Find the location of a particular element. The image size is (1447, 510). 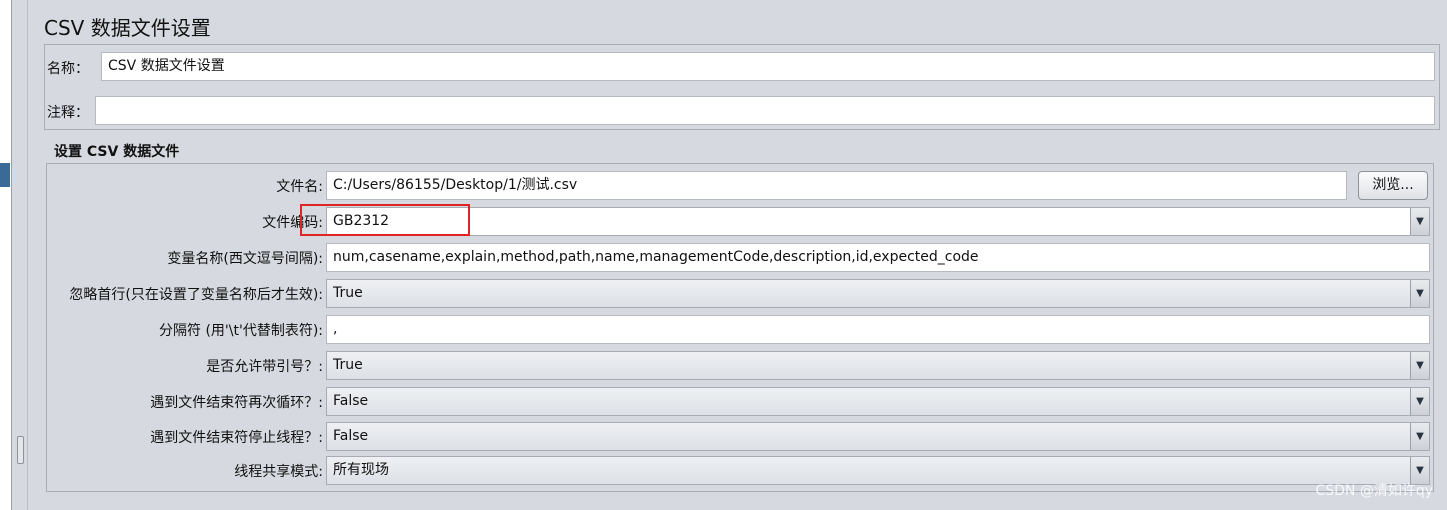

panel-divider-inner is located at coordinates (27, 255).